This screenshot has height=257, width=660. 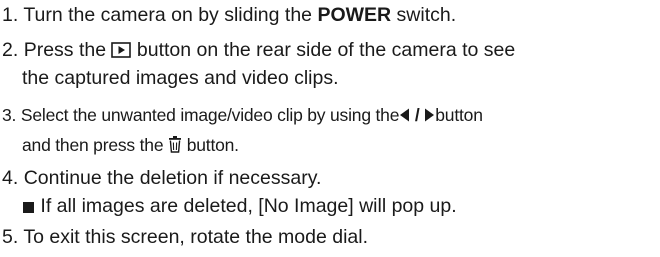 What do you see at coordinates (10, 178) in the screenshot?
I see `step-4-number: 4.` at bounding box center [10, 178].